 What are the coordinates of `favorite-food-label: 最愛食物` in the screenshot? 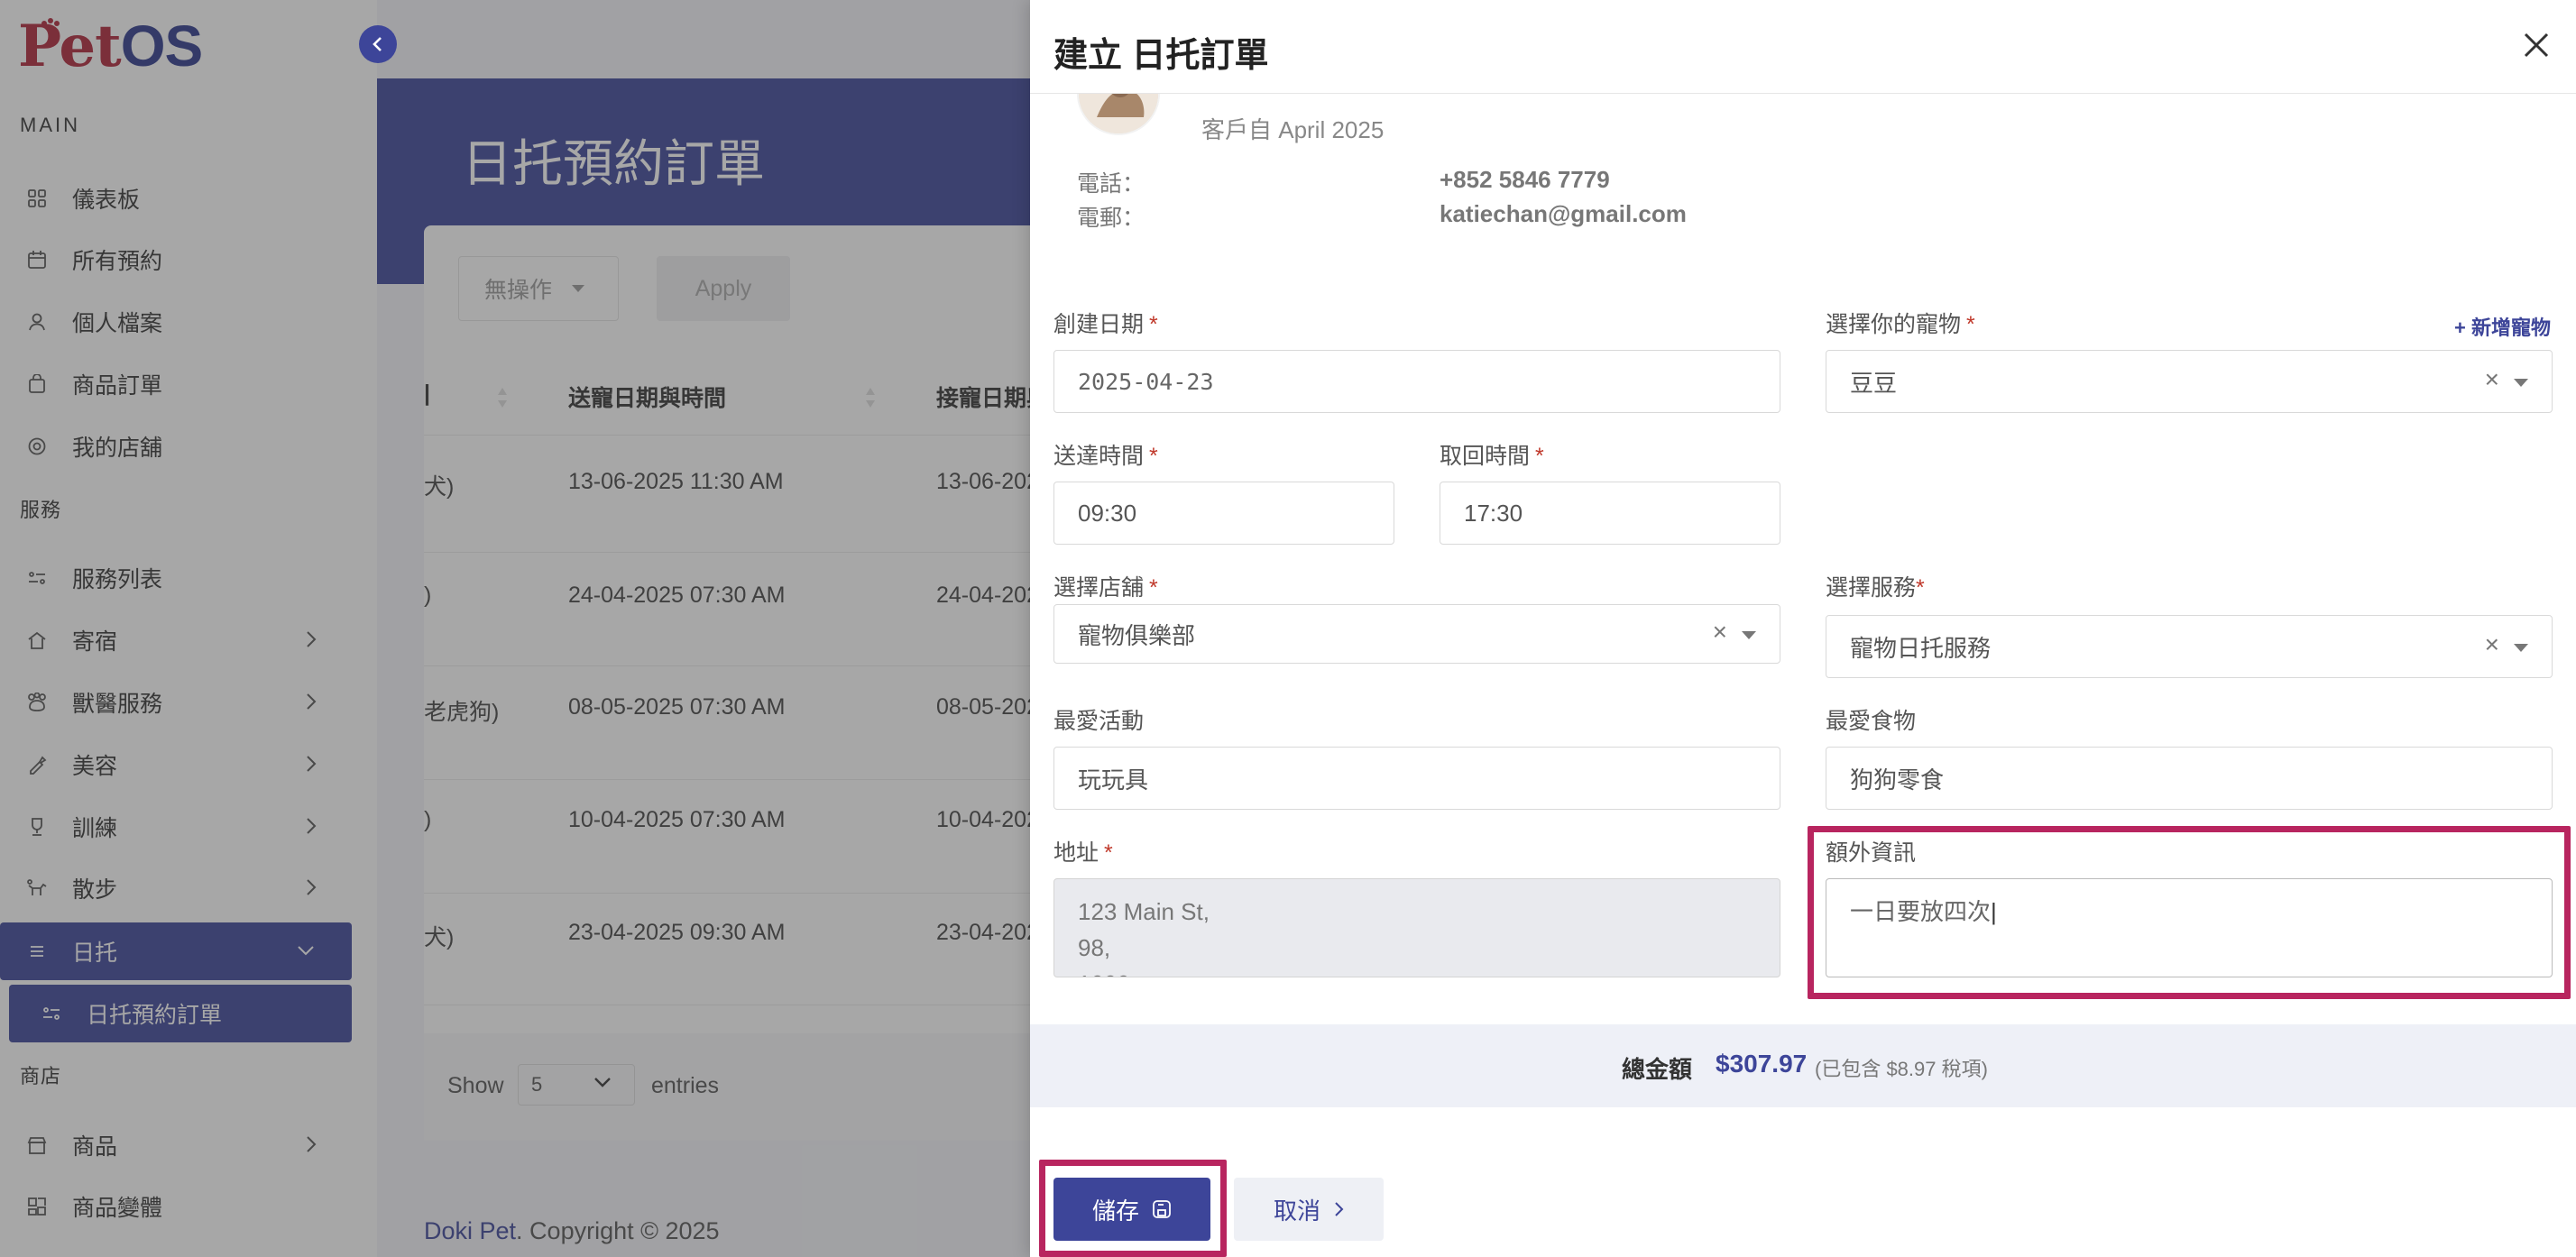 It's located at (1872, 721).